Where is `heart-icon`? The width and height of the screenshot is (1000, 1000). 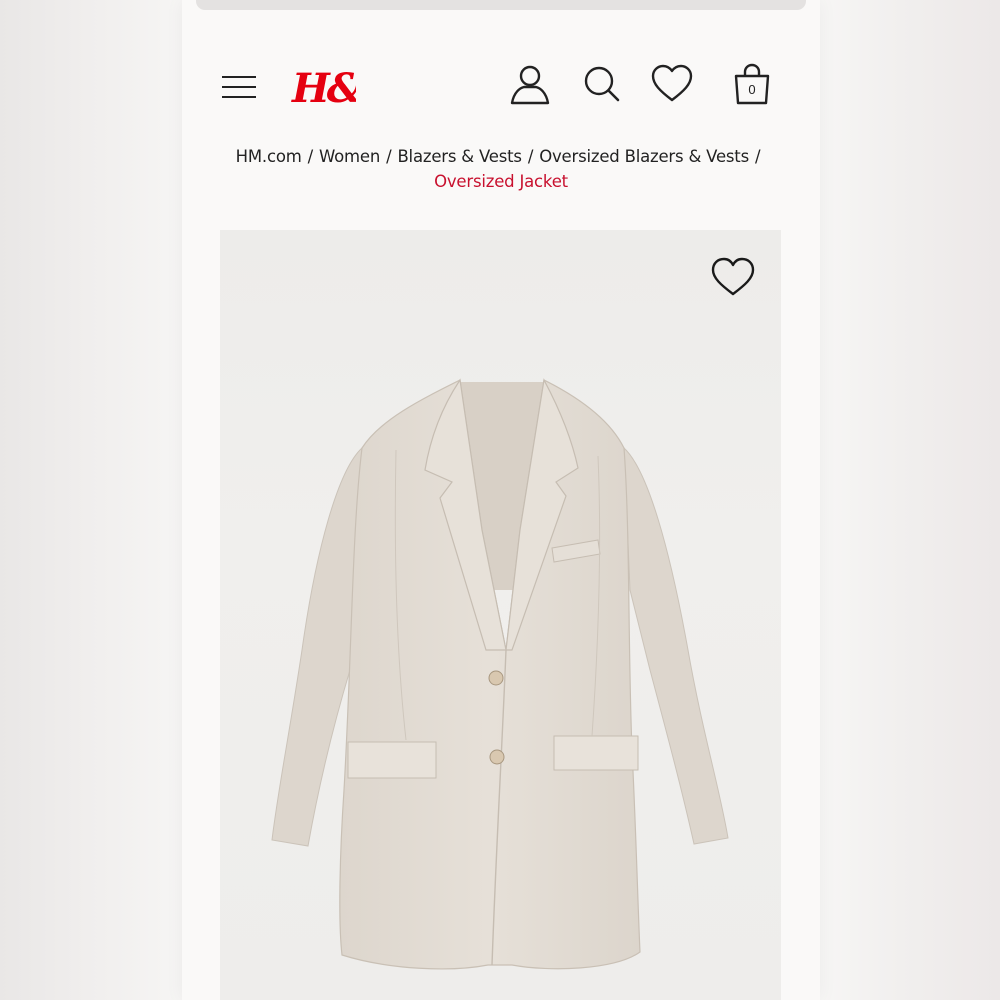
heart-icon is located at coordinates (672, 84).